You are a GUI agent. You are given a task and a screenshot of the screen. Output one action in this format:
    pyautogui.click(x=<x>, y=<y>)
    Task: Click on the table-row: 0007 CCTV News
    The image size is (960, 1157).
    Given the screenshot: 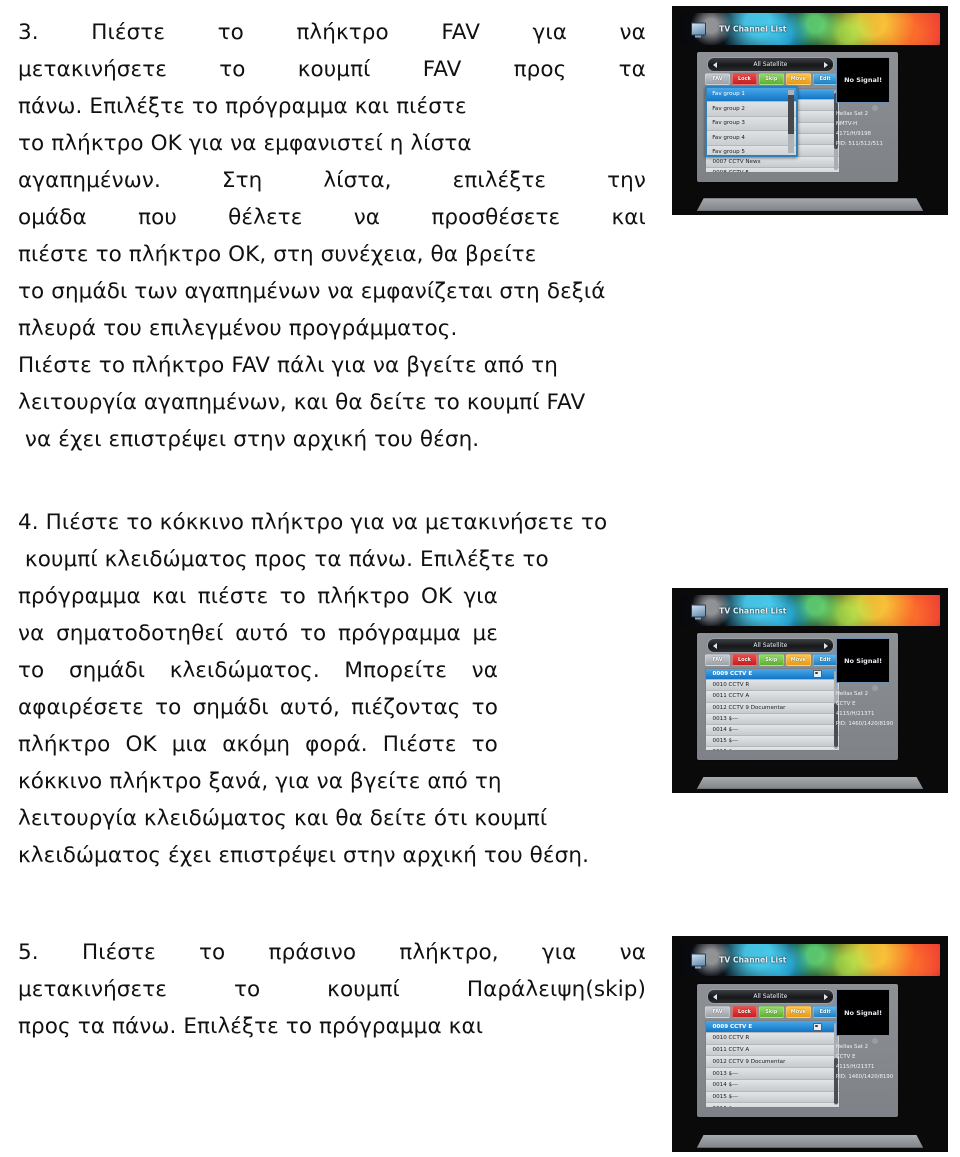 What is the action you would take?
    pyautogui.click(x=772, y=162)
    